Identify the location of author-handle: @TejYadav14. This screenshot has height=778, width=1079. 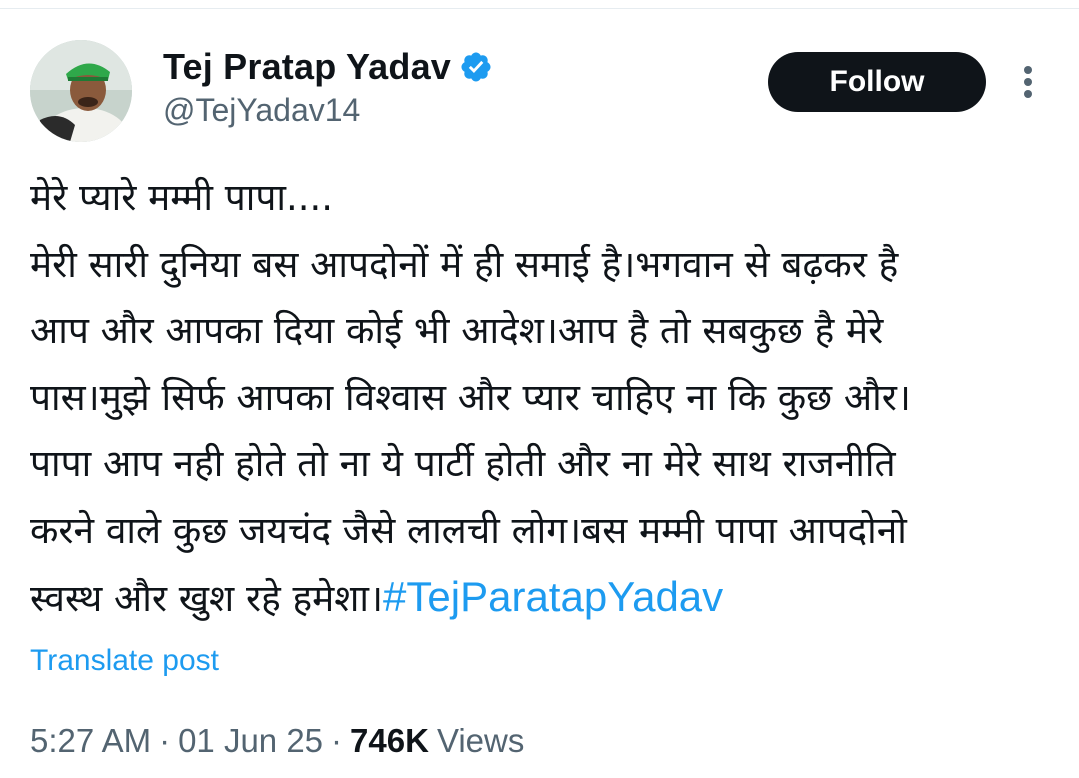
(261, 110).